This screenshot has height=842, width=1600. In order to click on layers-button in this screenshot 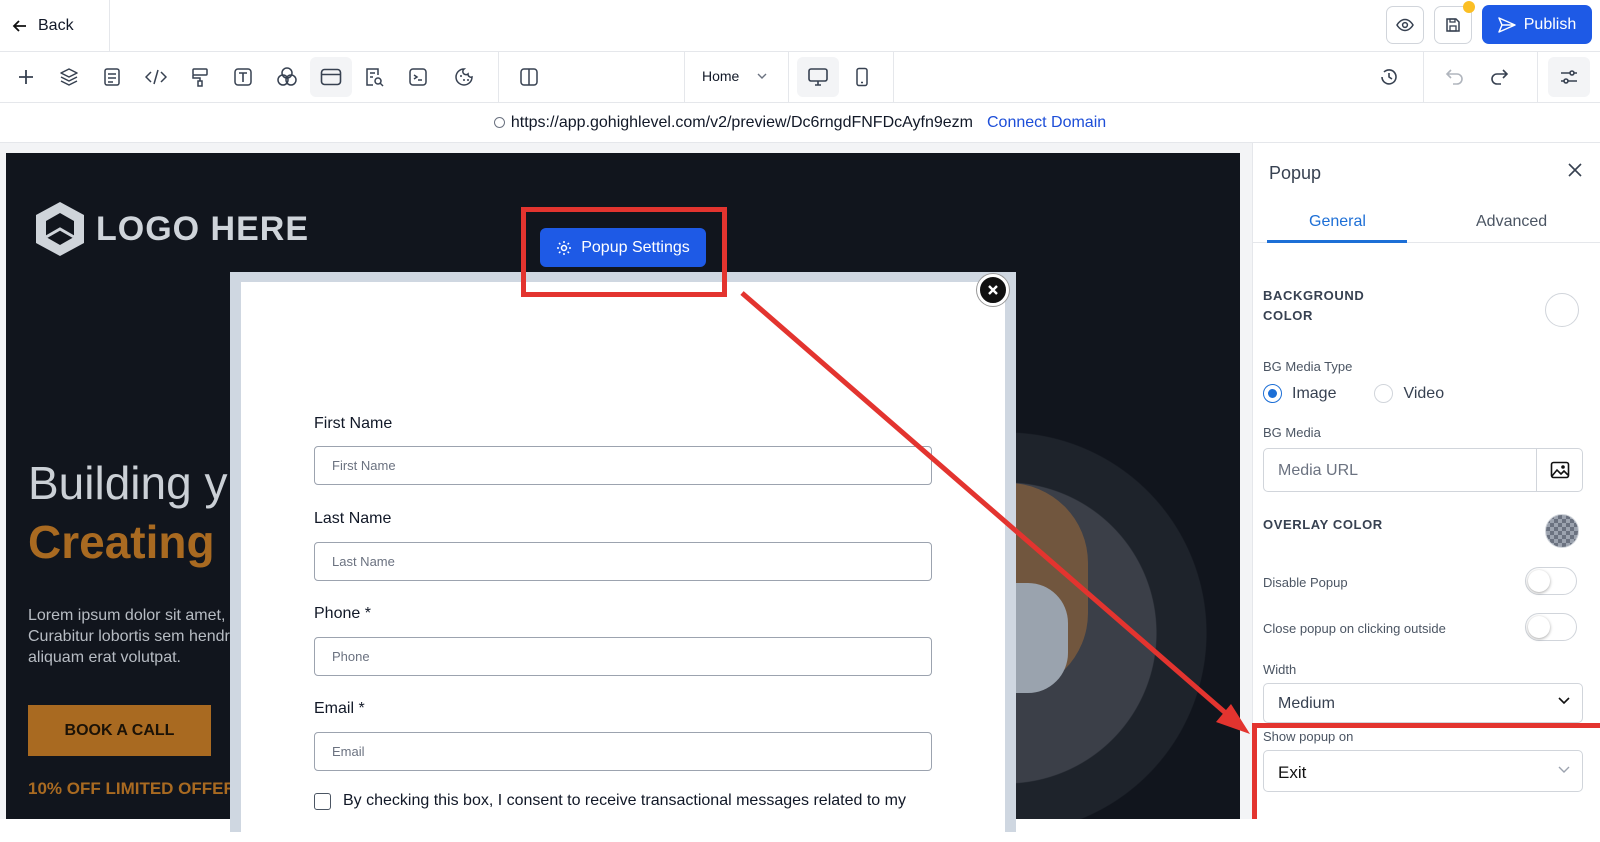, I will do `click(69, 77)`.